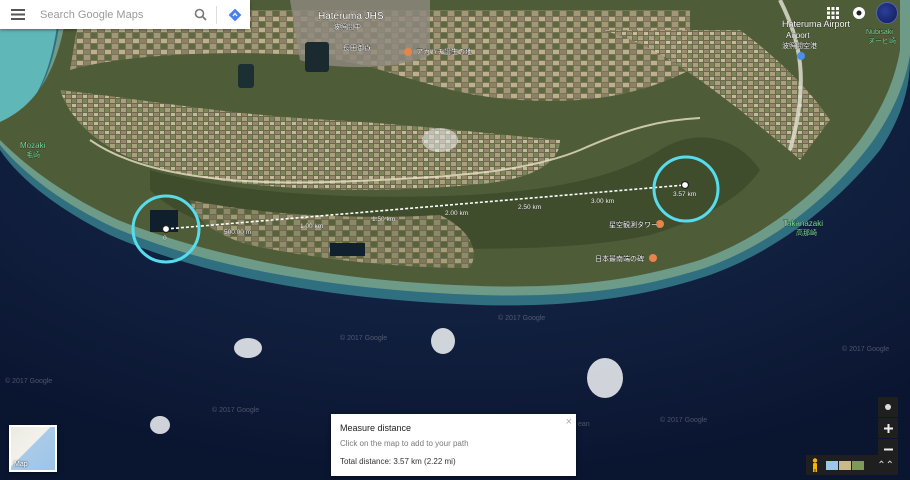  Describe the element at coordinates (798, 35) in the screenshot. I see `label-airport-name: Airport` at that location.